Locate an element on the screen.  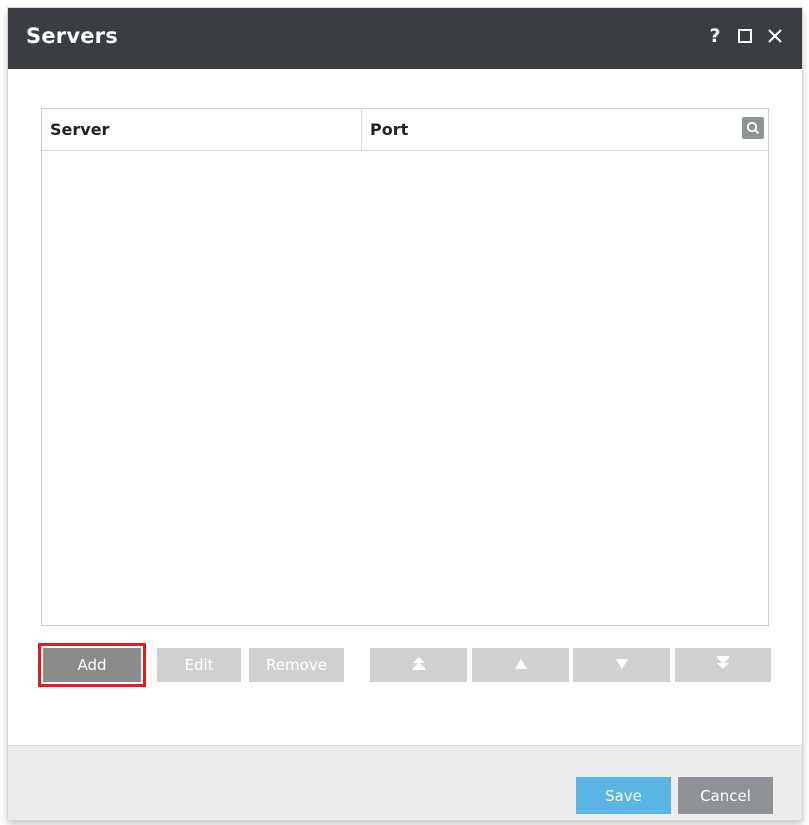
table-header: Server Port is located at coordinates (405, 130).